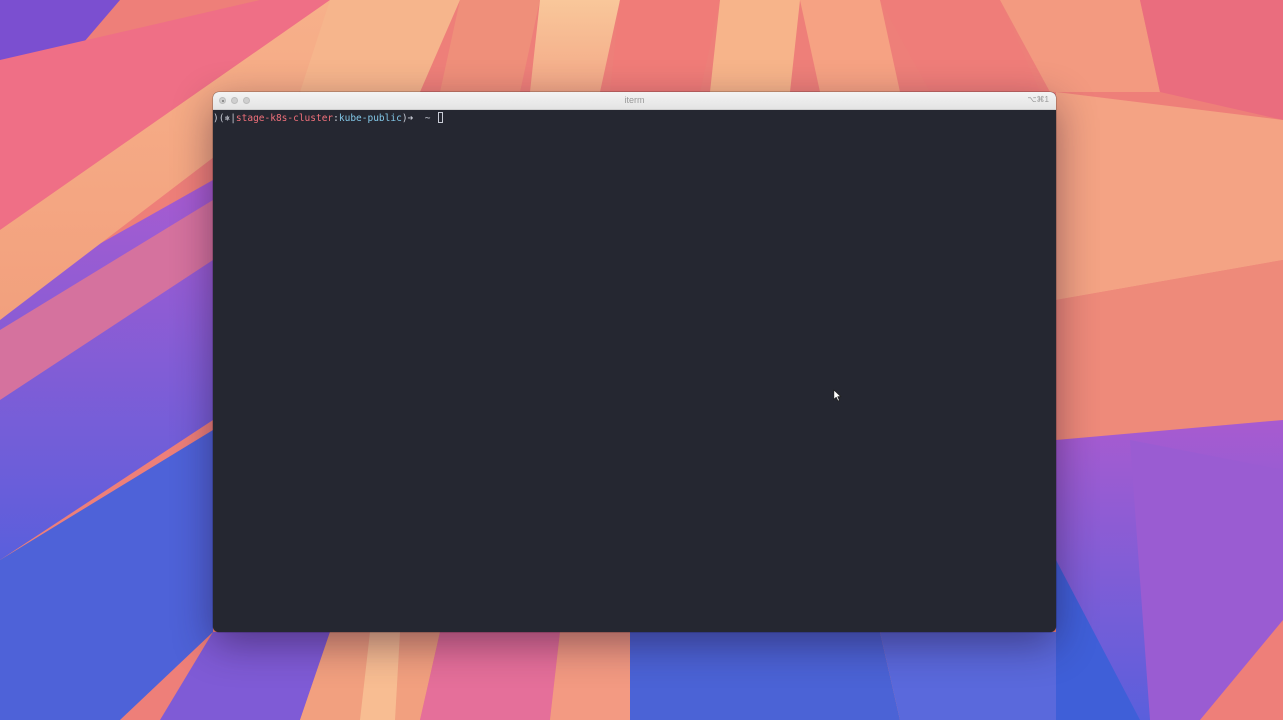 Image resolution: width=1283 pixels, height=720 pixels. What do you see at coordinates (425, 118) in the screenshot?
I see `current-directory: ~` at bounding box center [425, 118].